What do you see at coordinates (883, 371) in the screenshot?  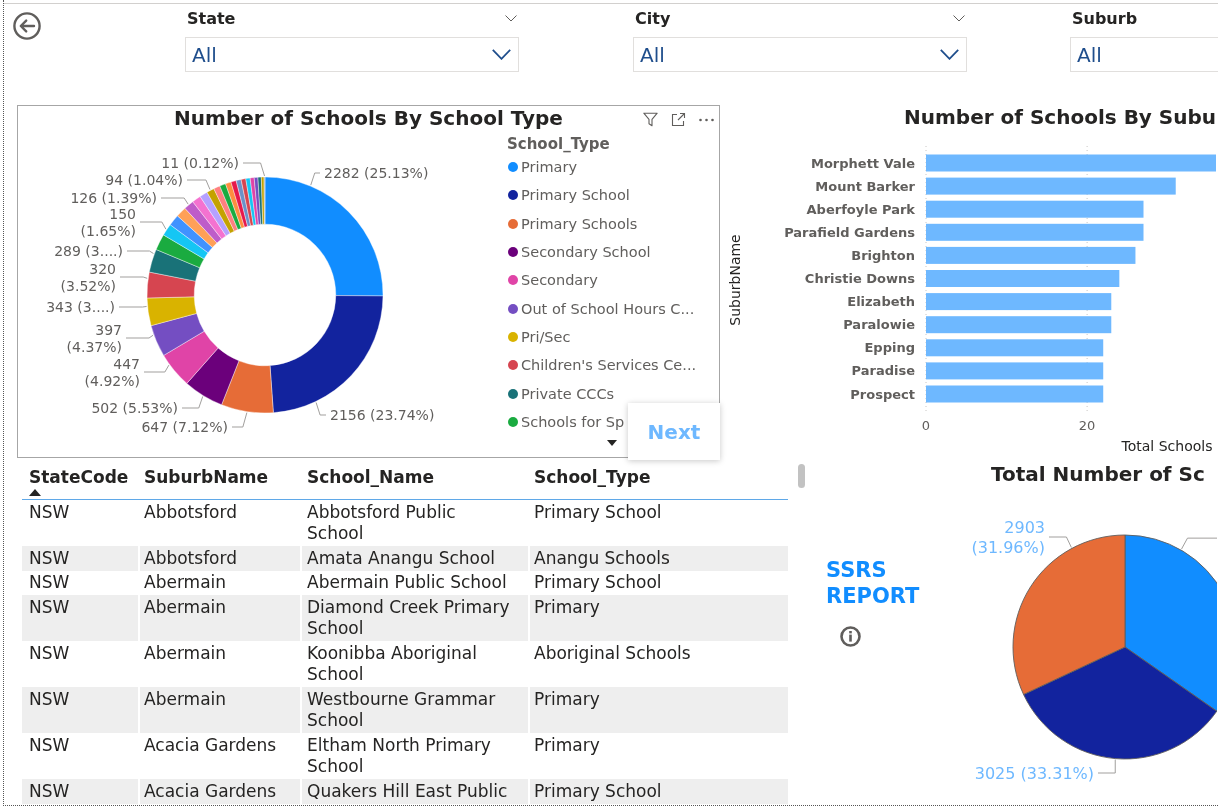 I see `axis-label: Paradise` at bounding box center [883, 371].